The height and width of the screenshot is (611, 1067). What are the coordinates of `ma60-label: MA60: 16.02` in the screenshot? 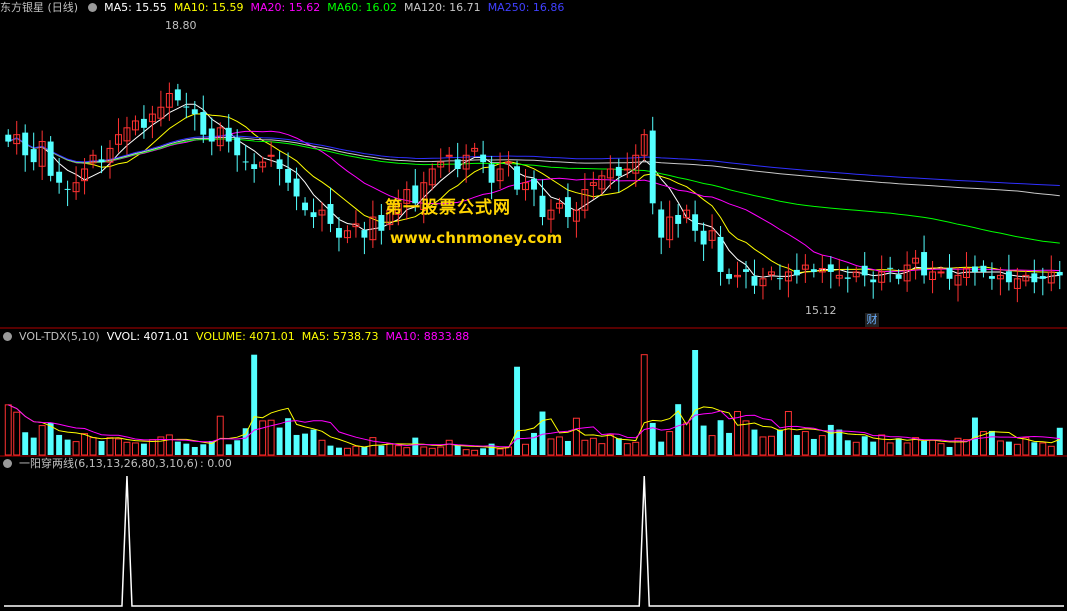 It's located at (362, 7).